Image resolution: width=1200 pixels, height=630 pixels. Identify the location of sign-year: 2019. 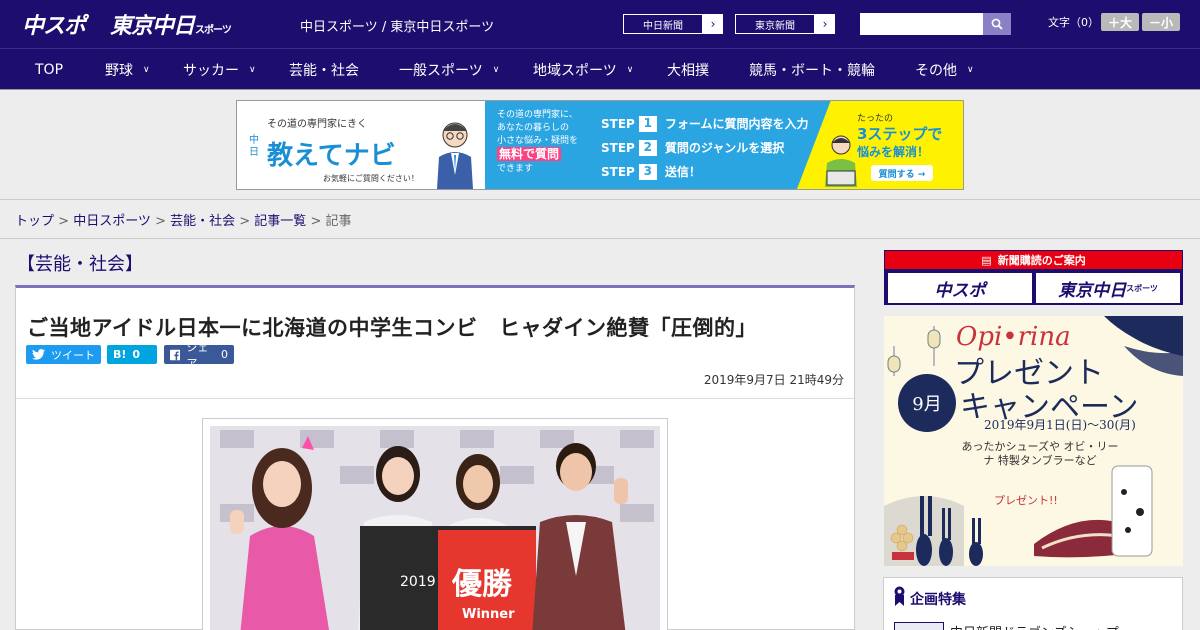
(418, 582).